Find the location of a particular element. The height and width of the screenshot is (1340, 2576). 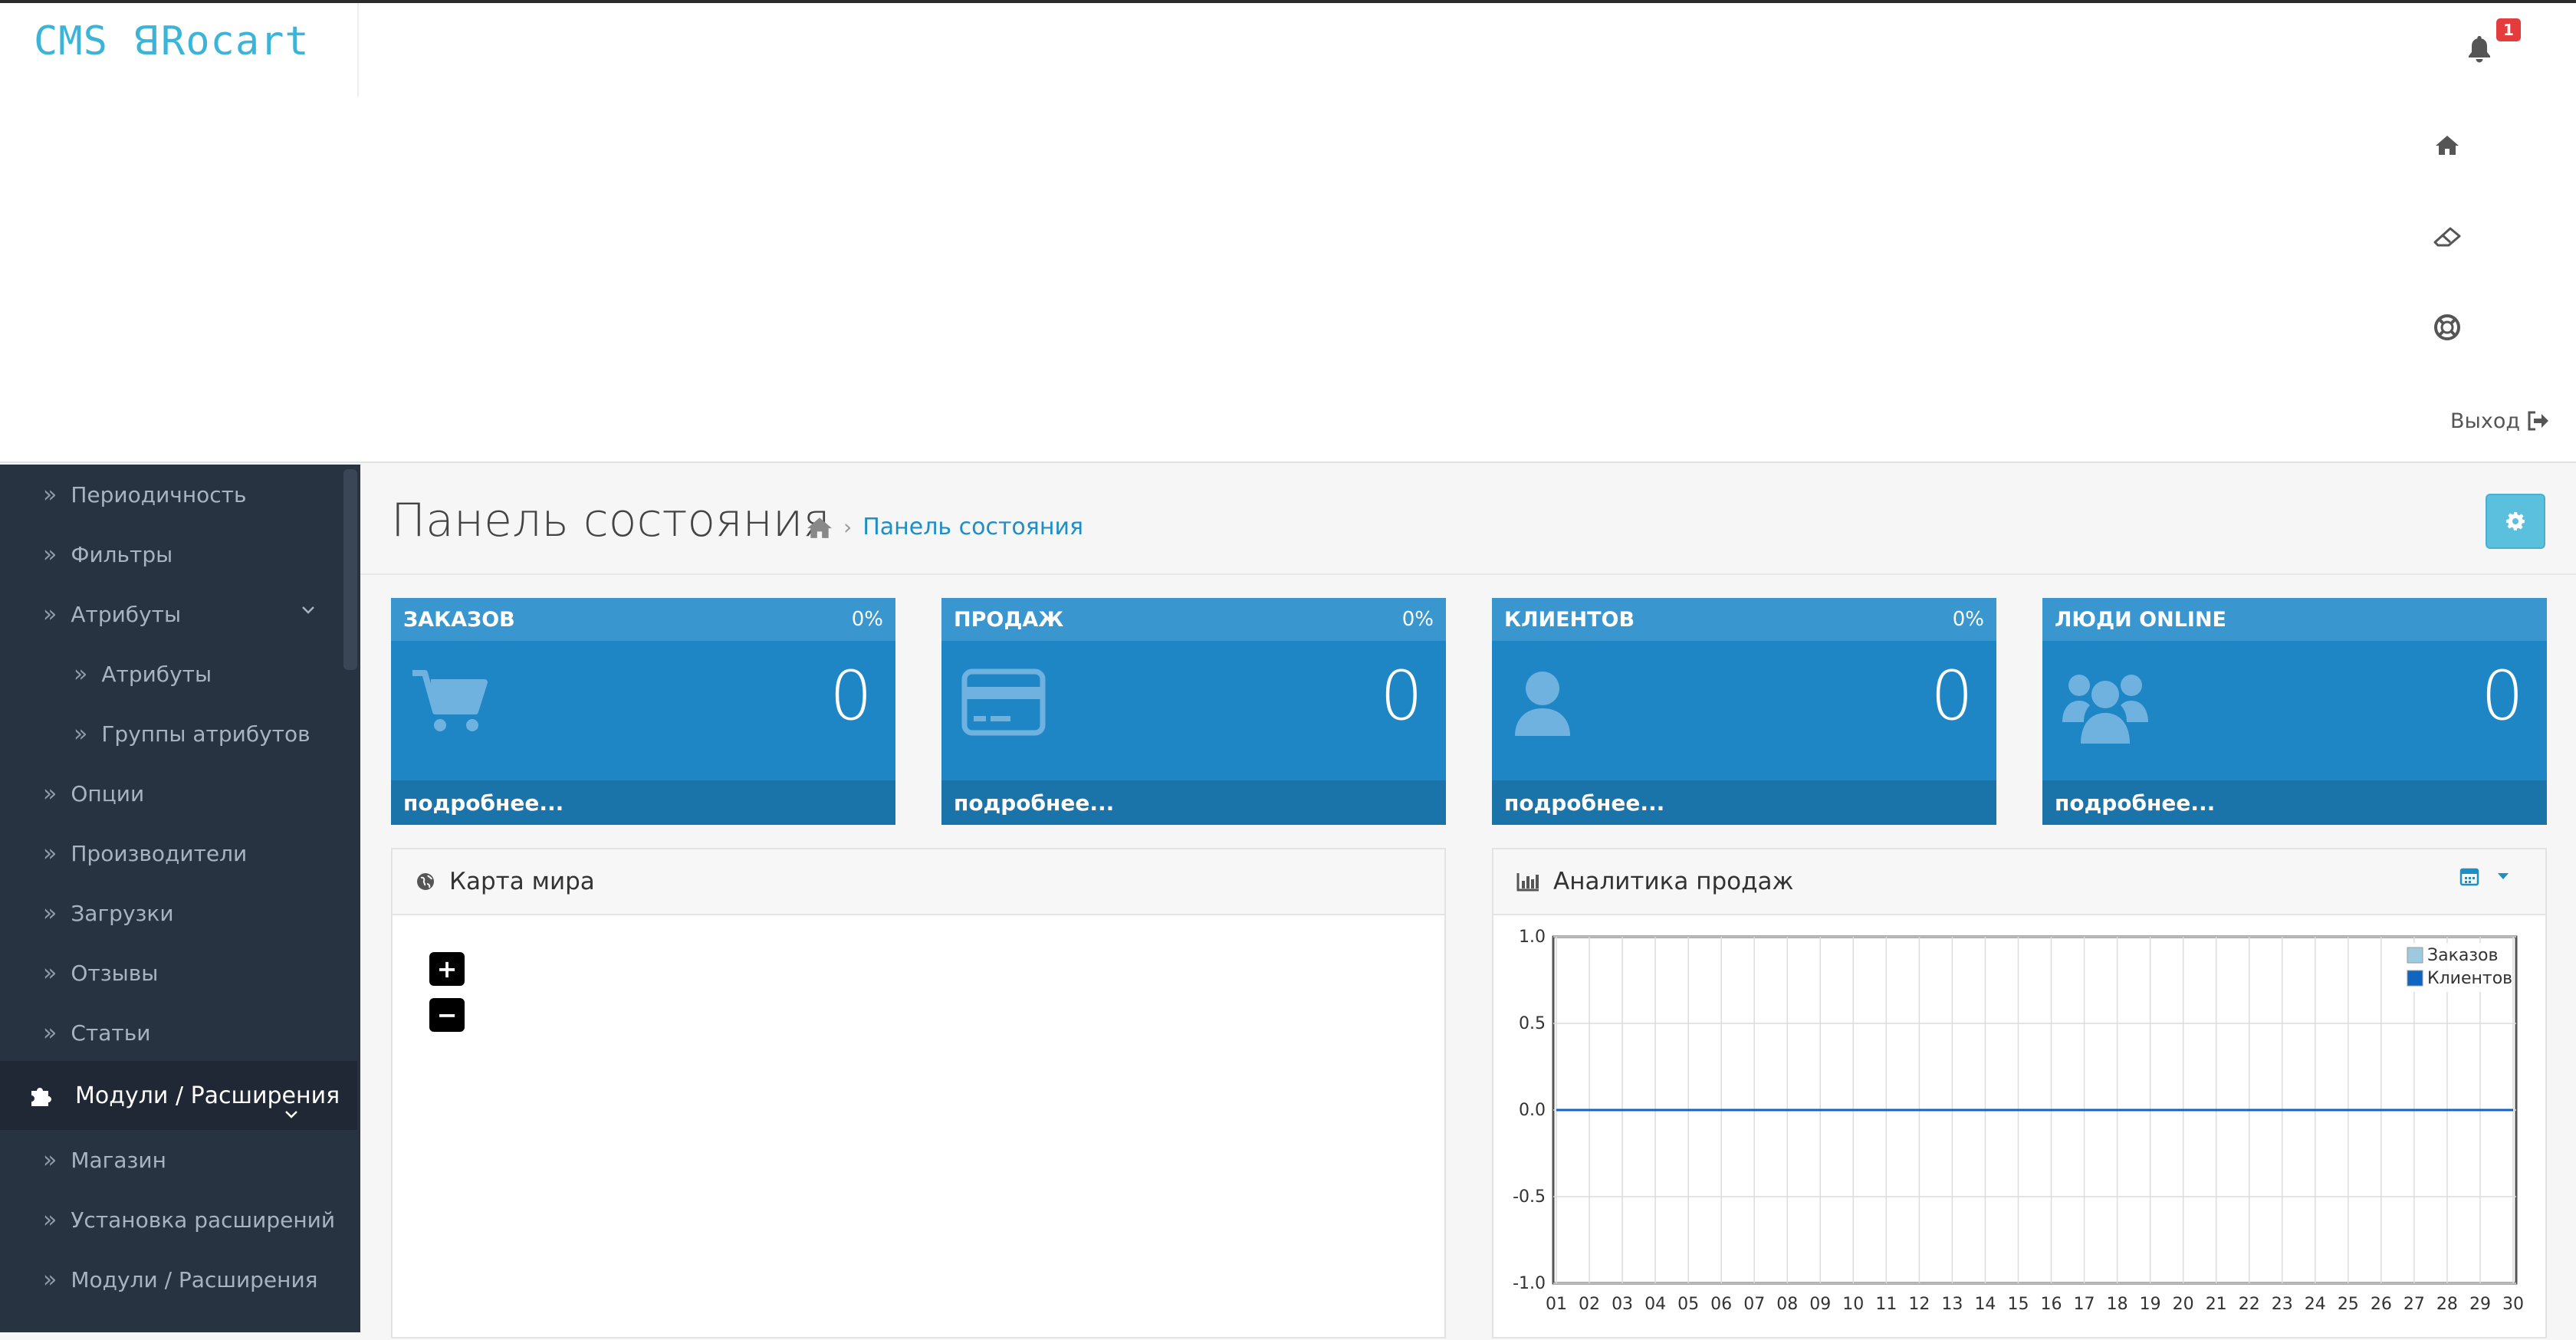

date-range-dropdown is located at coordinates (2491, 876).